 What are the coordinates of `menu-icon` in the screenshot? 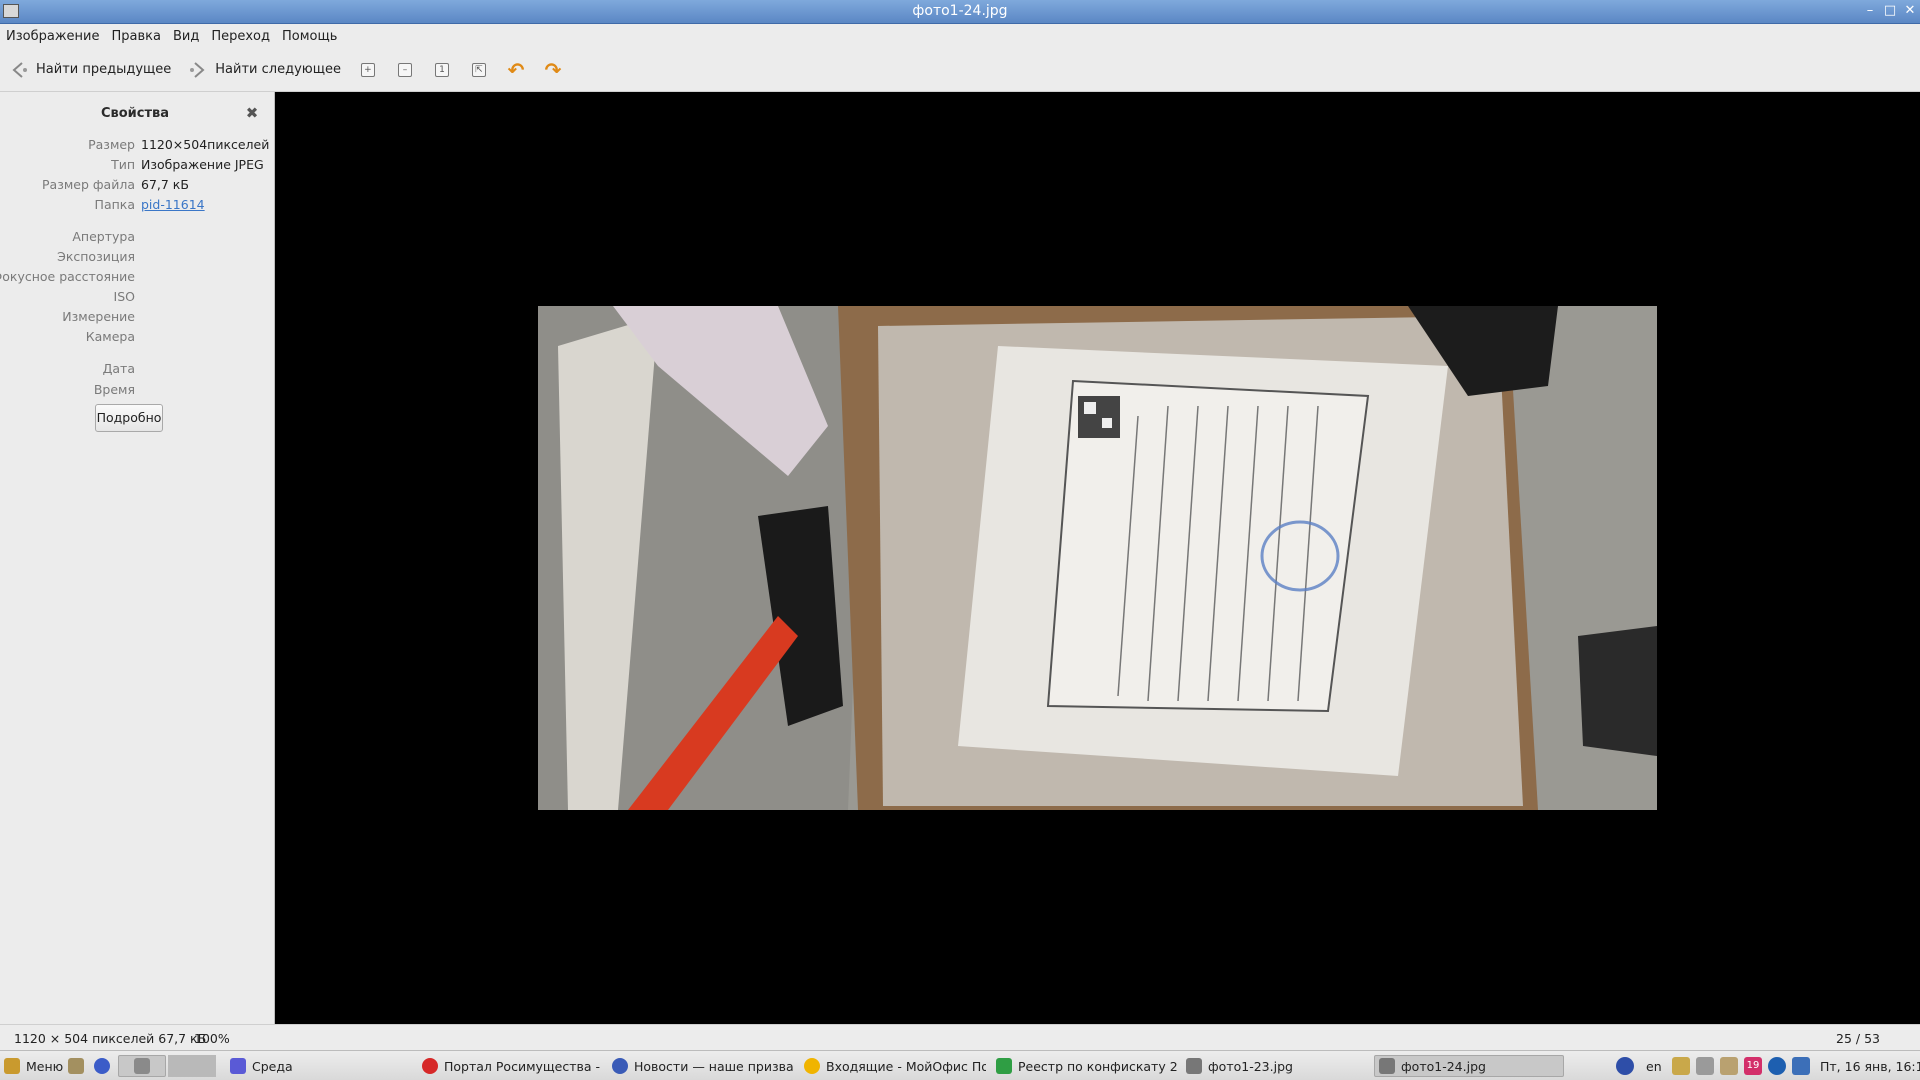 It's located at (12, 1066).